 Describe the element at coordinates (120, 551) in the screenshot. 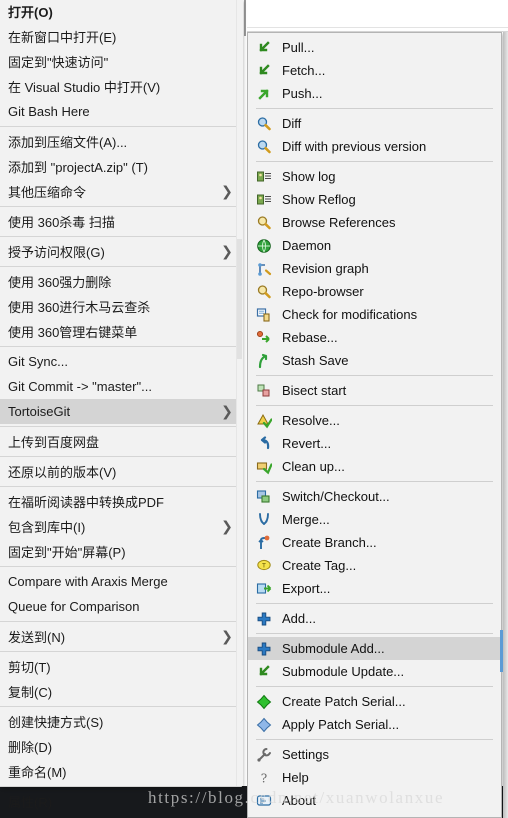

I see `shell-menu-item: 固定到"开始"屏幕(P)` at that location.